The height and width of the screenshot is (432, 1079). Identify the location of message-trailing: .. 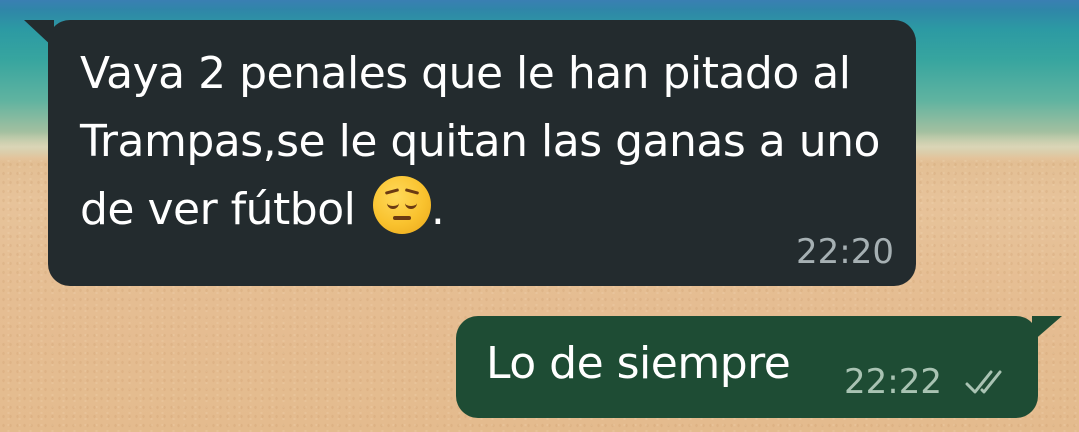
(437, 209).